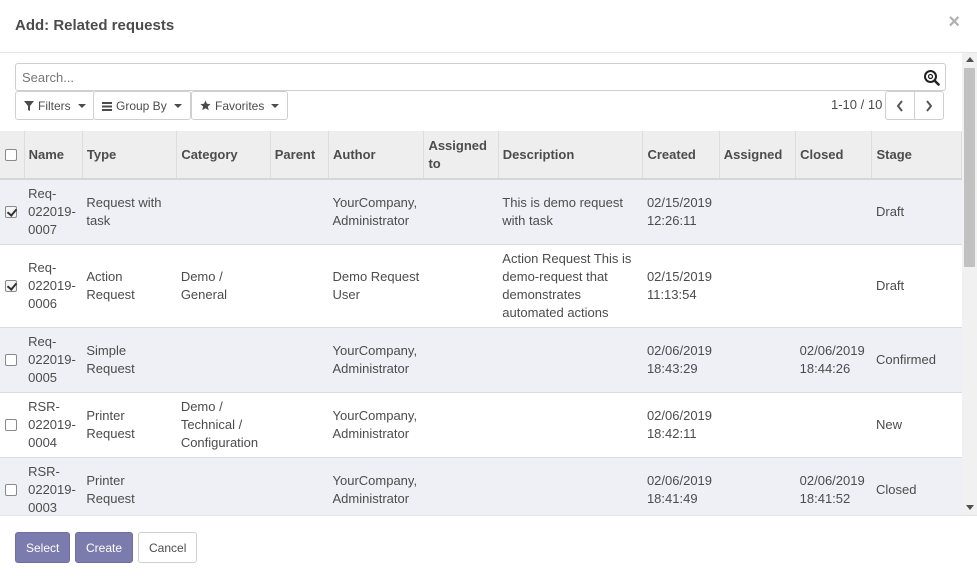  Describe the element at coordinates (129, 286) in the screenshot. I see `cell-type: Action Request` at that location.